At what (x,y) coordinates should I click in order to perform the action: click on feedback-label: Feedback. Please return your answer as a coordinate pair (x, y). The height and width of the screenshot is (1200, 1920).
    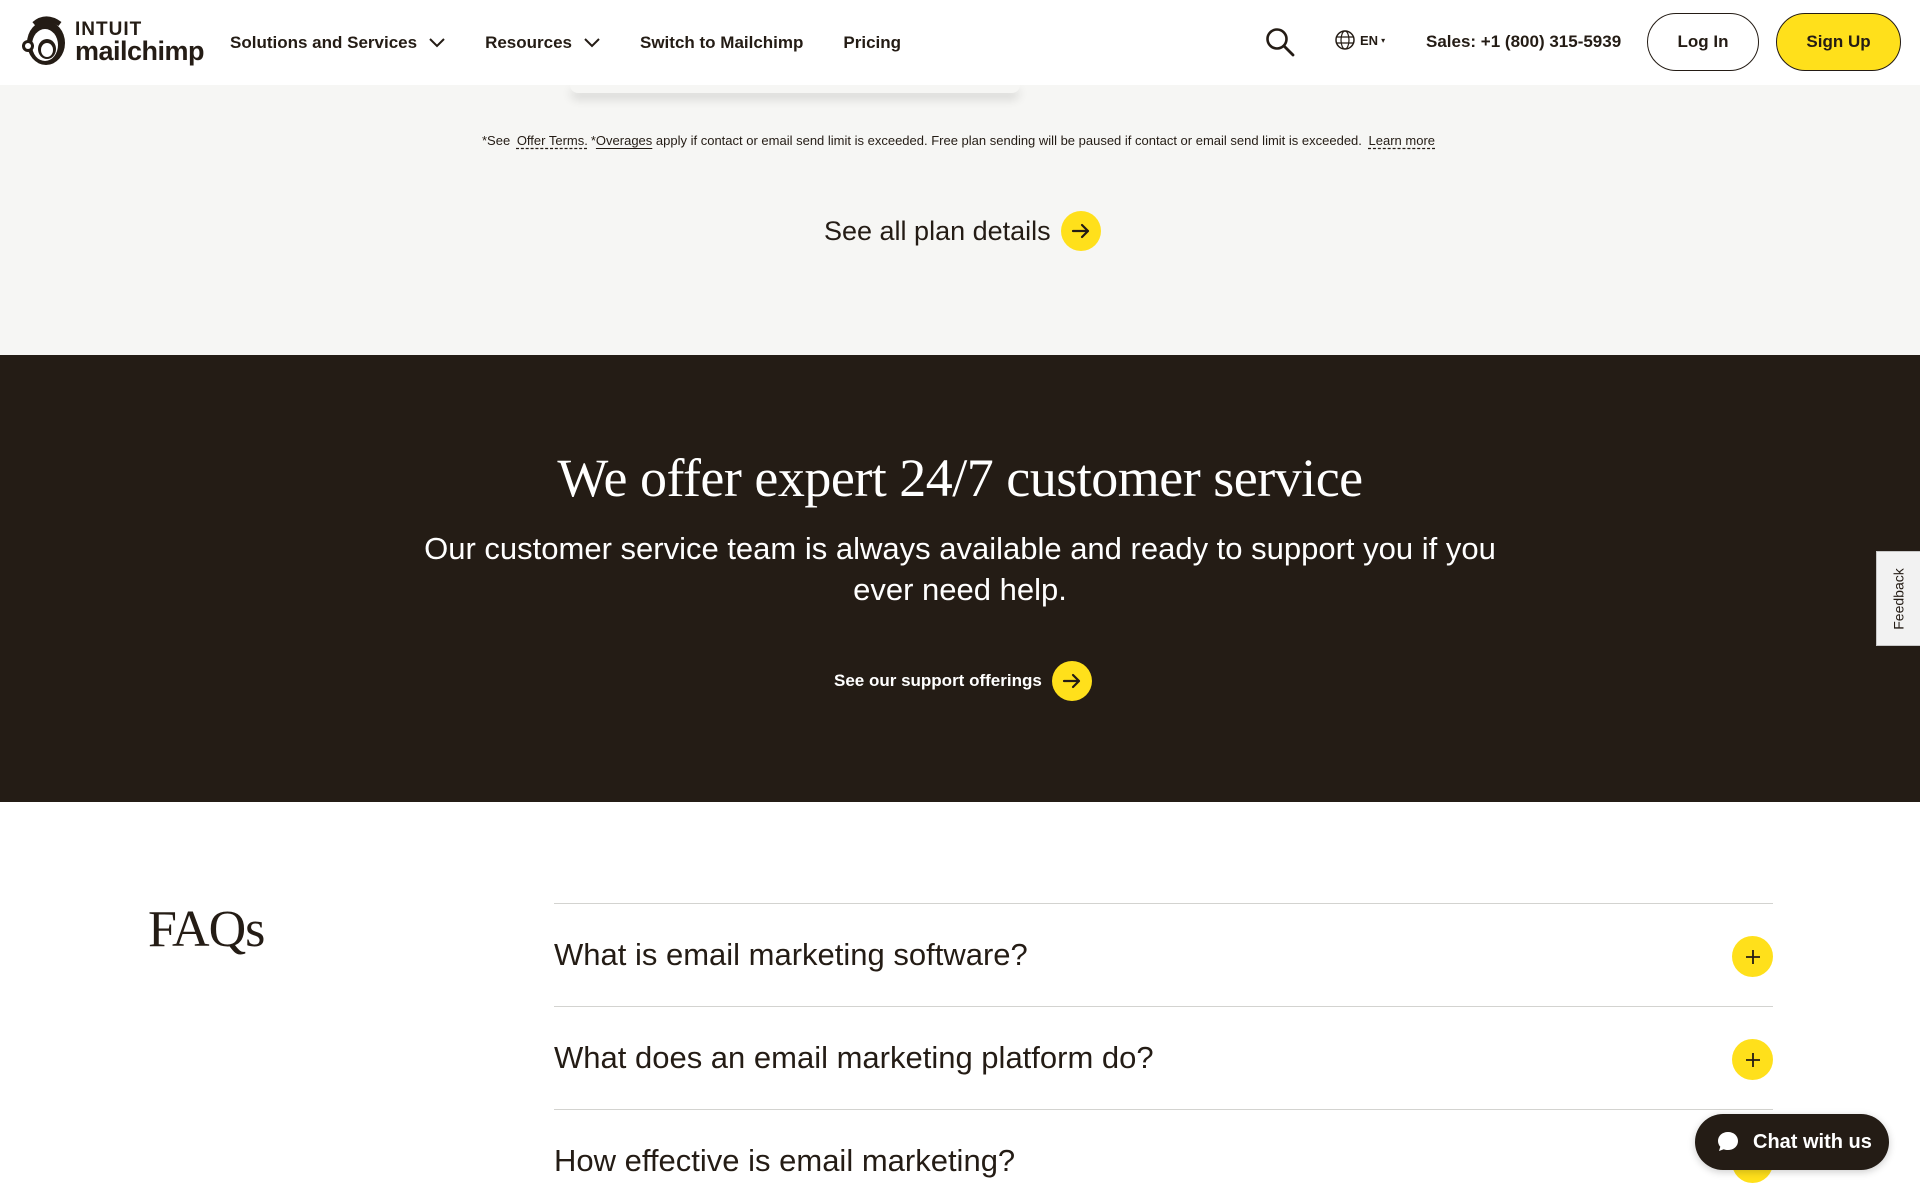
    Looking at the image, I should click on (1898, 598).